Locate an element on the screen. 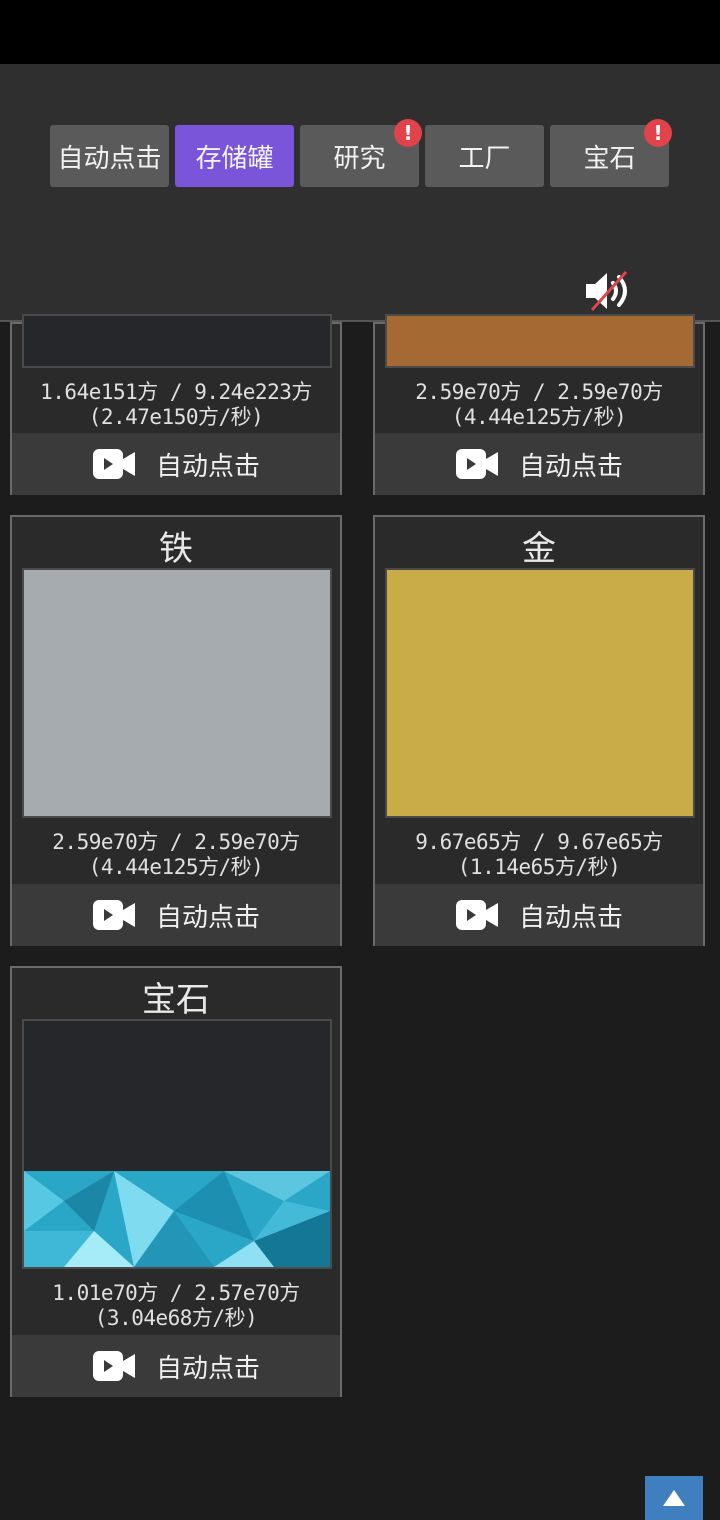  tab-research: 研究 ! is located at coordinates (361, 153).